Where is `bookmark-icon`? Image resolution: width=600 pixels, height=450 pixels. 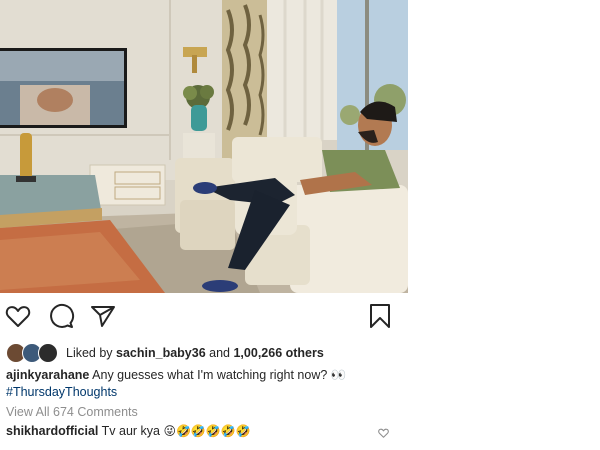
bookmark-icon is located at coordinates (380, 316).